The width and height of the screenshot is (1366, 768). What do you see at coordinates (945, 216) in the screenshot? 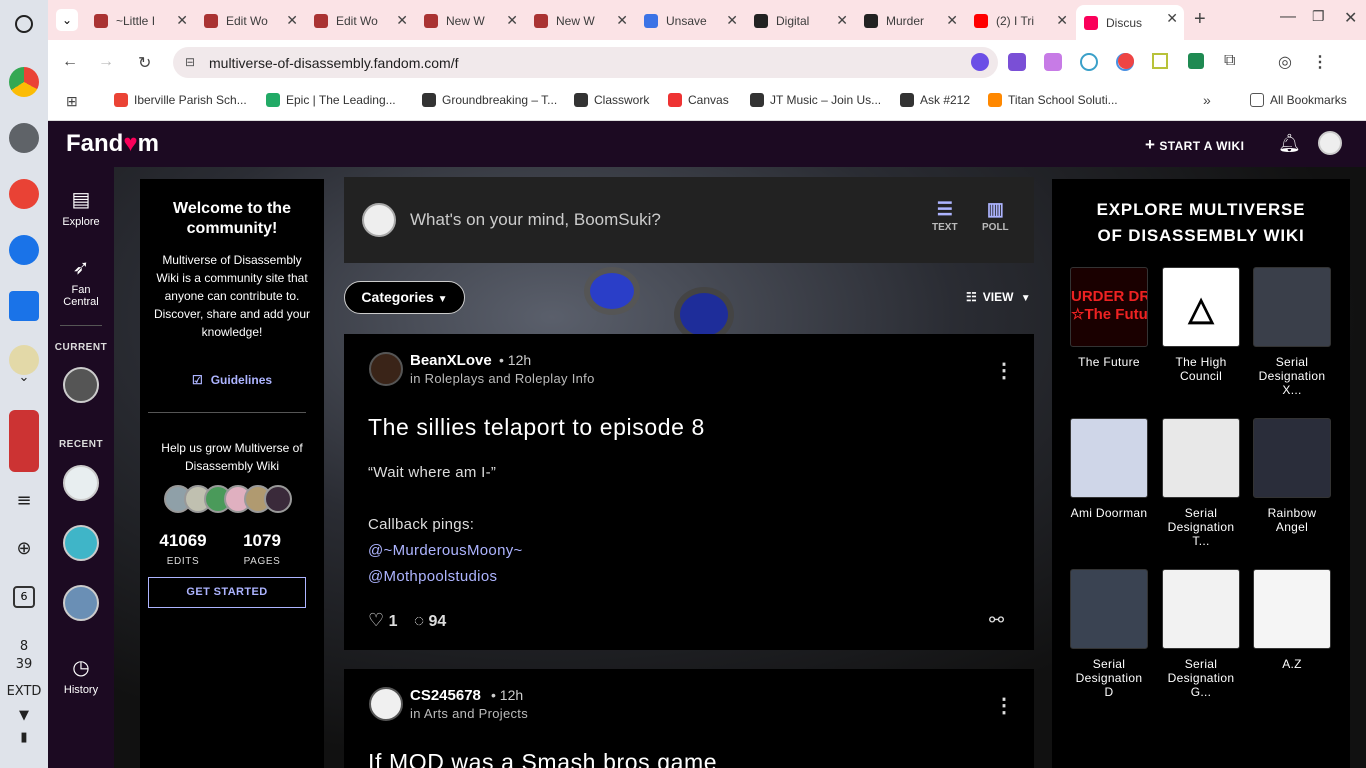
I see `text-post-button: ☰ TEXT` at bounding box center [945, 216].